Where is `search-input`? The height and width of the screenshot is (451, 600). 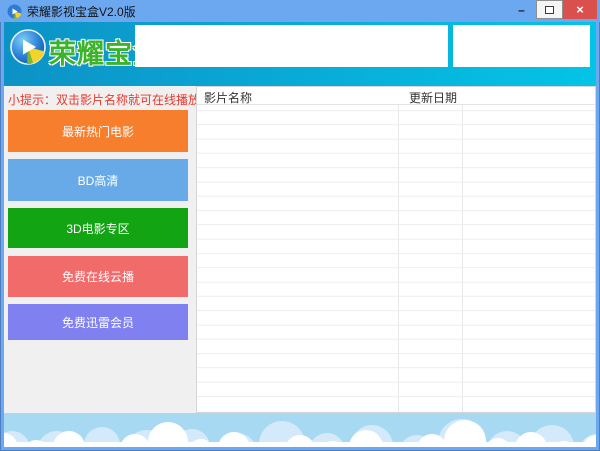 search-input is located at coordinates (291, 46).